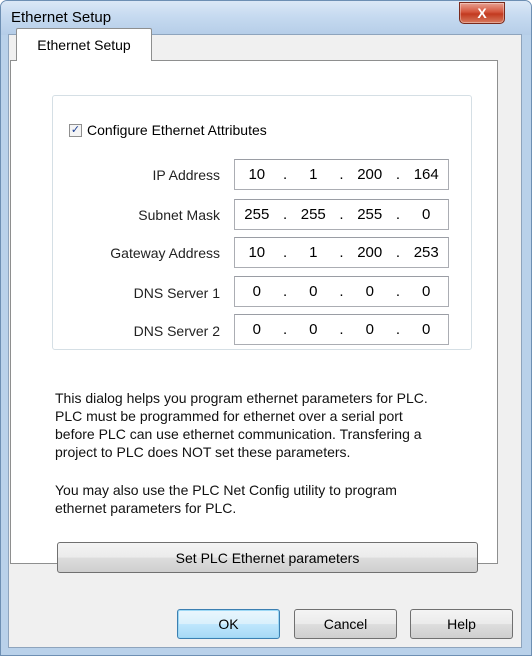 The width and height of the screenshot is (532, 656). I want to click on tab-ethernet-setup: Ethernet Setup, so click(84, 44).